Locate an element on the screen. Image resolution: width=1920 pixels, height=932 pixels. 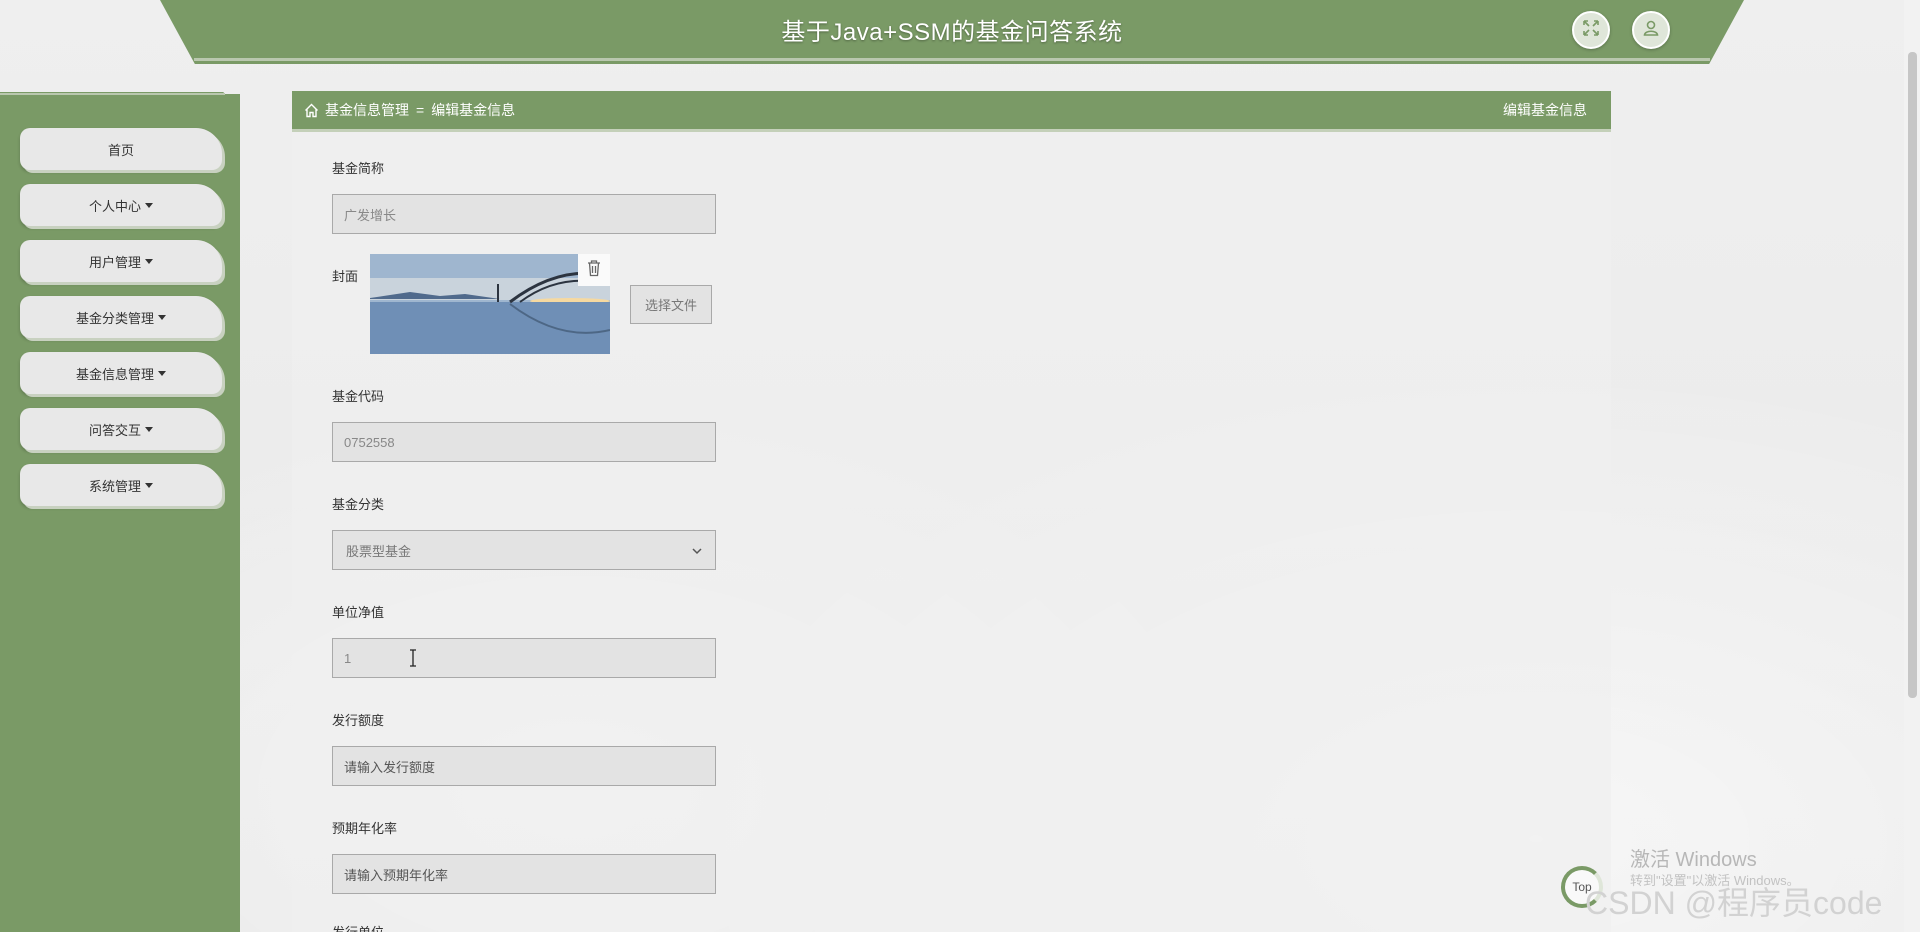
expected-annual-rate-label: 预期年化率 is located at coordinates (365, 828).